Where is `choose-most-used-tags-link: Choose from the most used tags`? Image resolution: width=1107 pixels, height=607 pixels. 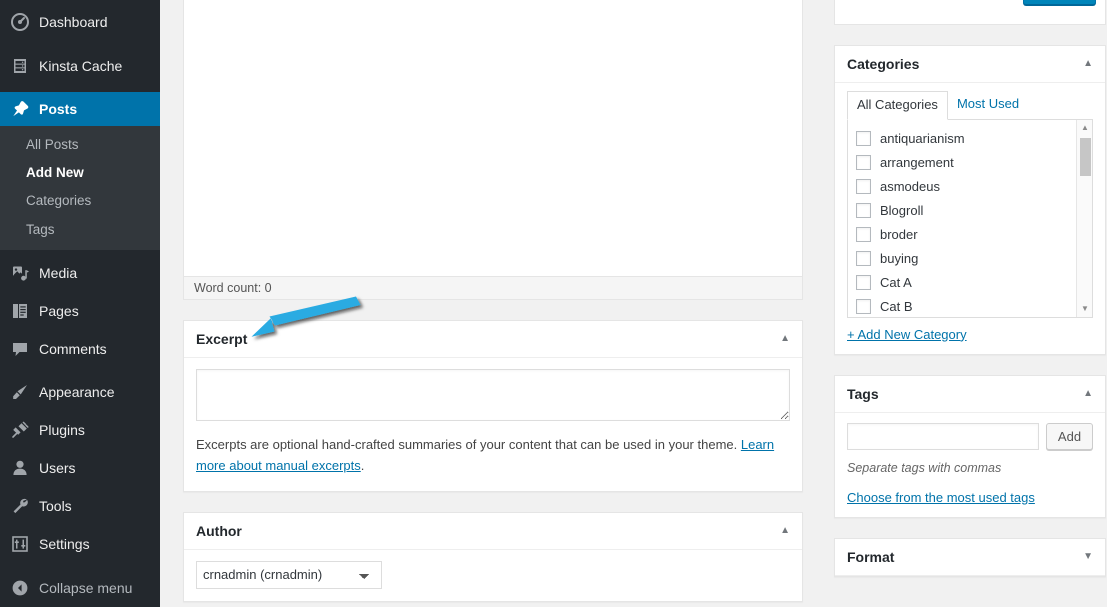 choose-most-used-tags-link: Choose from the most used tags is located at coordinates (941, 497).